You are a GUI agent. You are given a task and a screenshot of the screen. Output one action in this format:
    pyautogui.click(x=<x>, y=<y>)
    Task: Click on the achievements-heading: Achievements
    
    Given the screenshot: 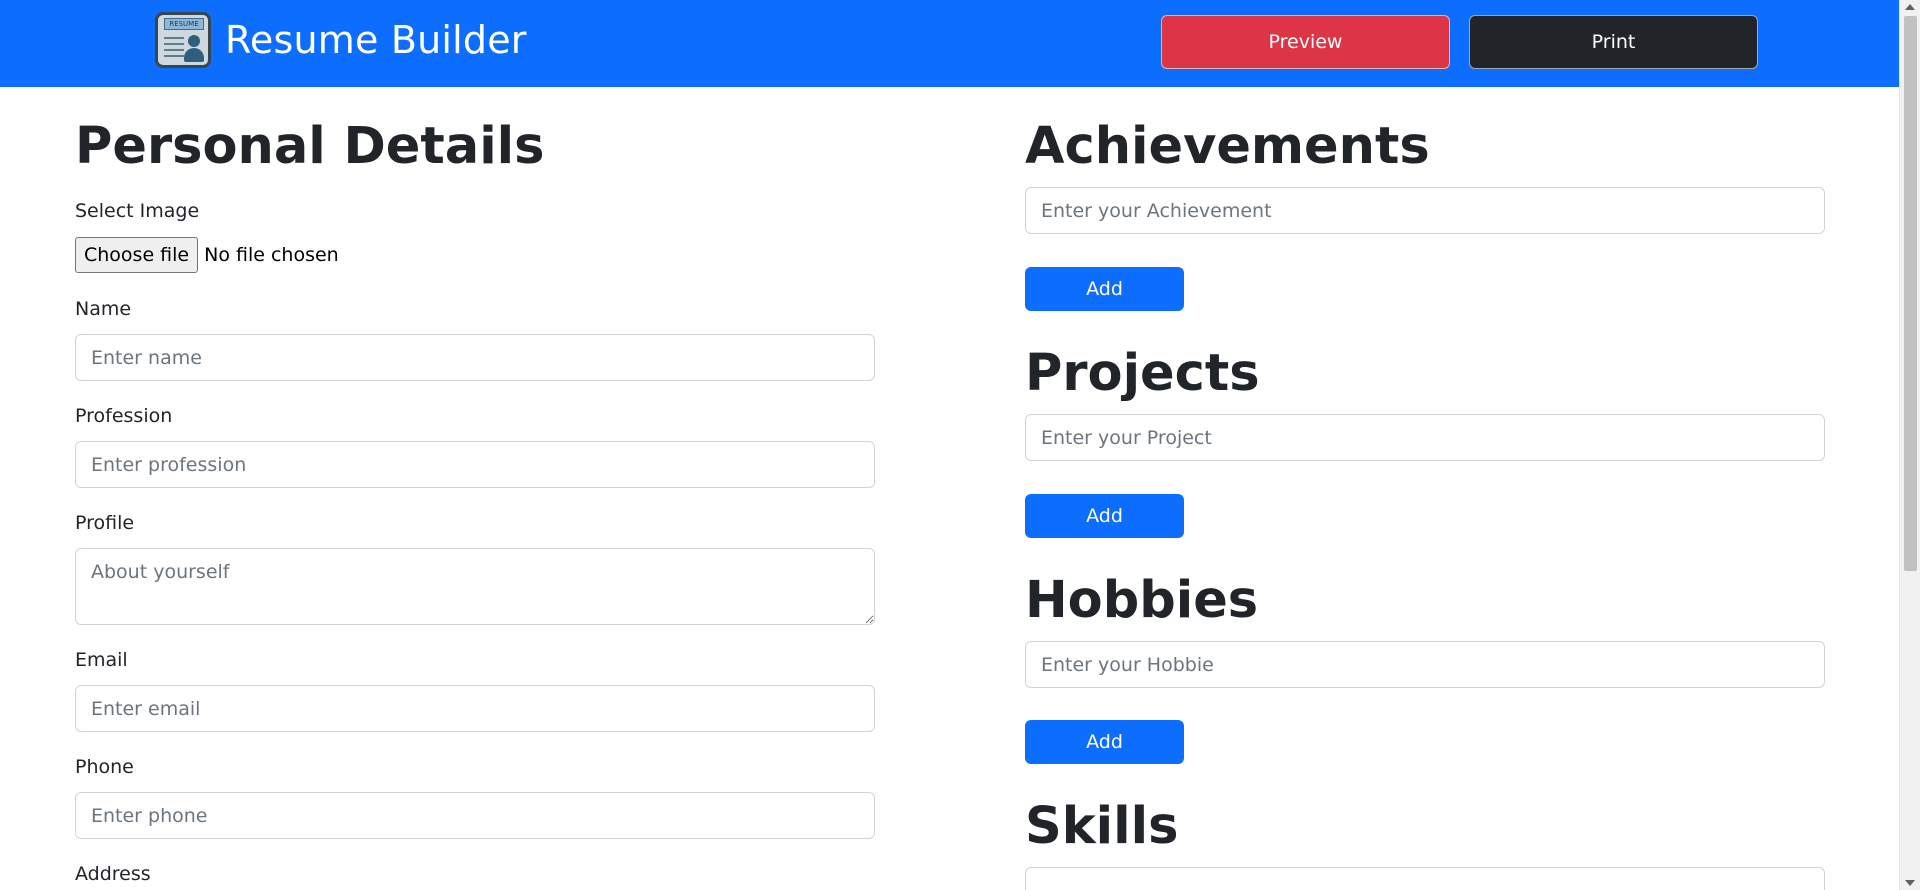 What is the action you would take?
    pyautogui.click(x=1227, y=146)
    